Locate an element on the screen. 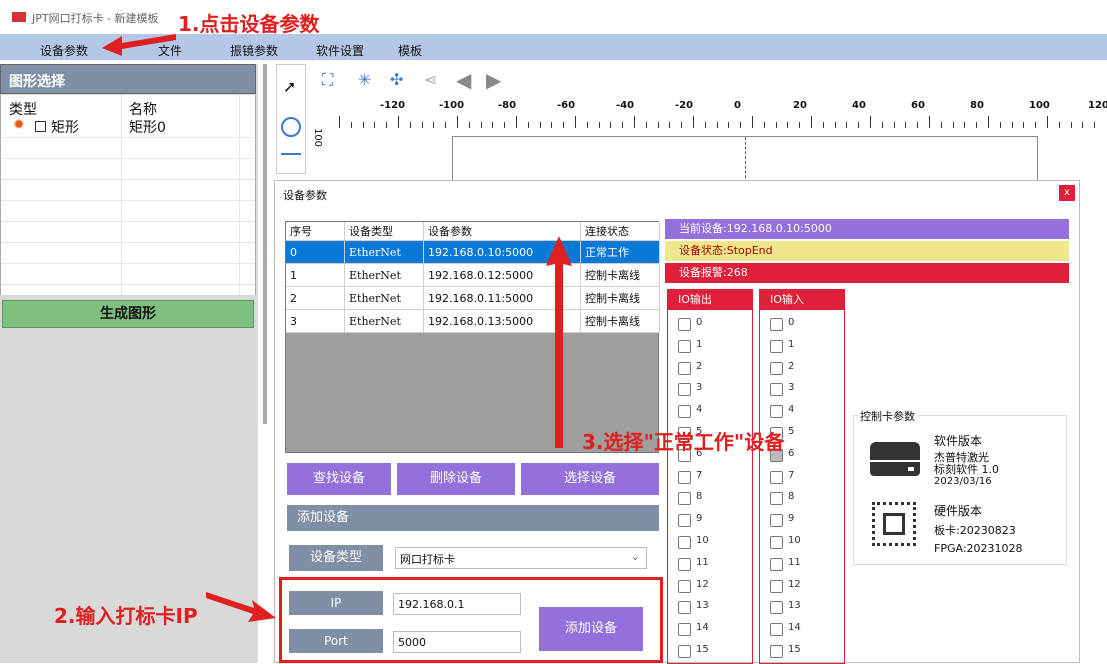  canvas is located at coordinates (745, 159).